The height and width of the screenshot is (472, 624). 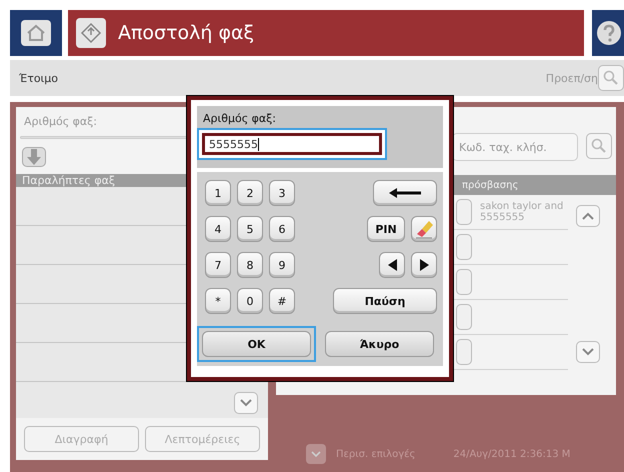 I want to click on fax-number-input: 5555555, so click(x=292, y=144).